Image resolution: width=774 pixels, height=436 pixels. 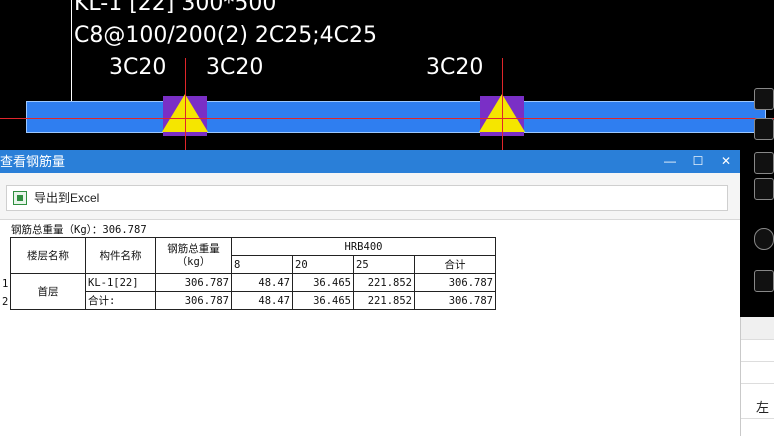 I want to click on header-subtotal: 合计, so click(x=455, y=264).